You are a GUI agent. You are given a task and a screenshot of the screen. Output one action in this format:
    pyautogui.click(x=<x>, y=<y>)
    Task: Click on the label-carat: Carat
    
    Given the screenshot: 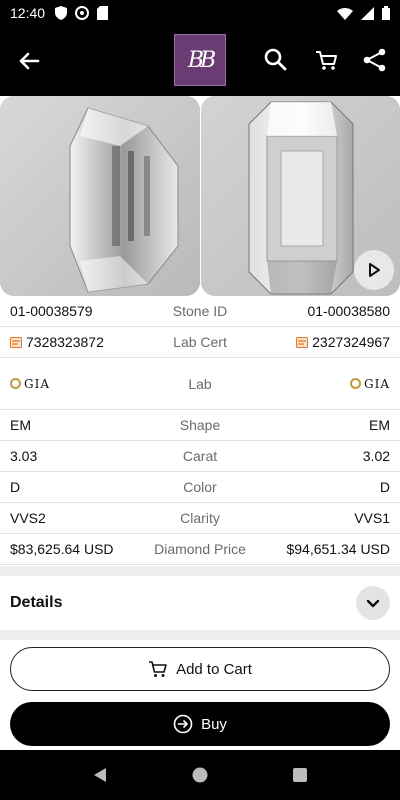 What is the action you would take?
    pyautogui.click(x=200, y=456)
    